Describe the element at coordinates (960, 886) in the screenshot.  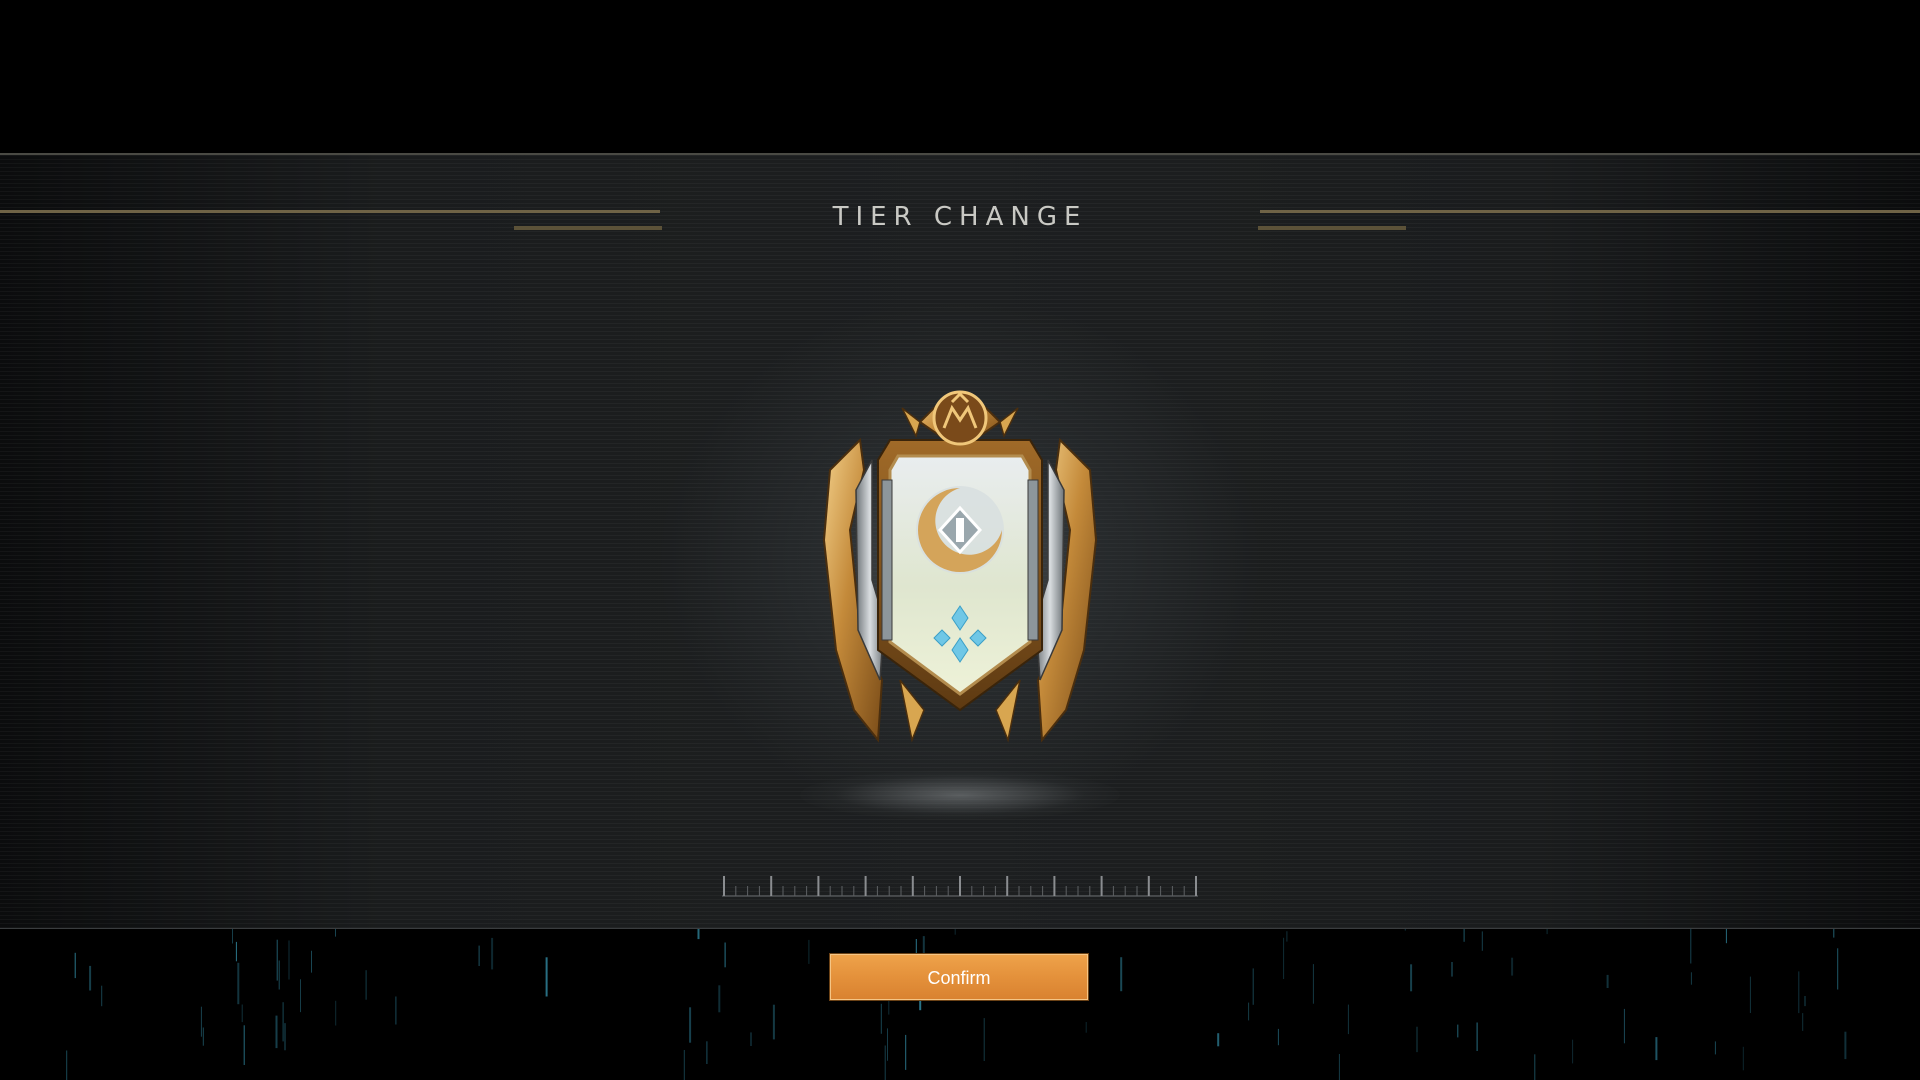
I see `progress-ruler` at that location.